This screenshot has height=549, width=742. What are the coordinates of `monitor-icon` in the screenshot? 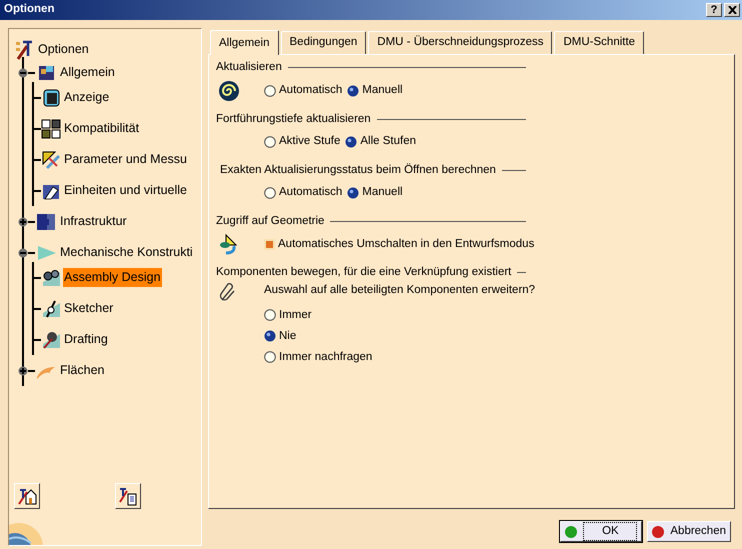 It's located at (51, 98).